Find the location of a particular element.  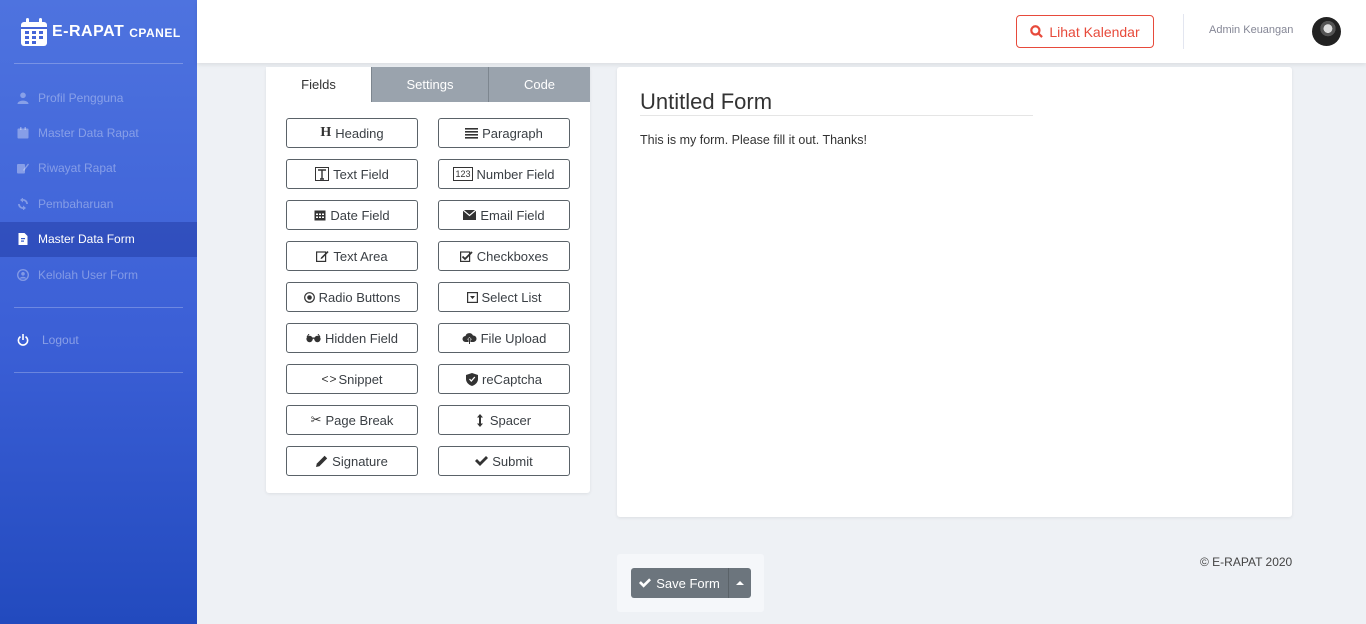

shield-icon is located at coordinates (472, 379).